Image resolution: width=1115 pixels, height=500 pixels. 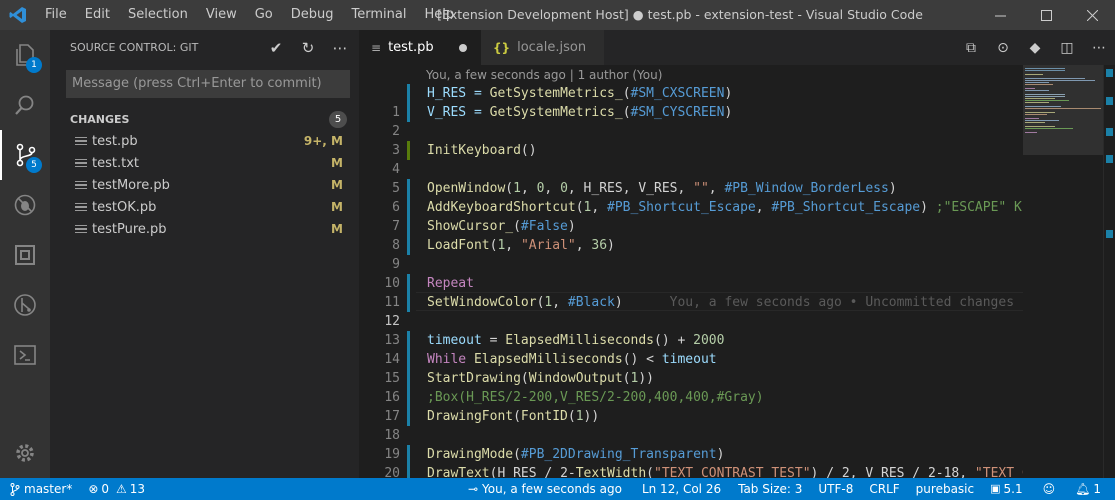 I want to click on changed-file-item: testPure.pb M, so click(x=204, y=229).